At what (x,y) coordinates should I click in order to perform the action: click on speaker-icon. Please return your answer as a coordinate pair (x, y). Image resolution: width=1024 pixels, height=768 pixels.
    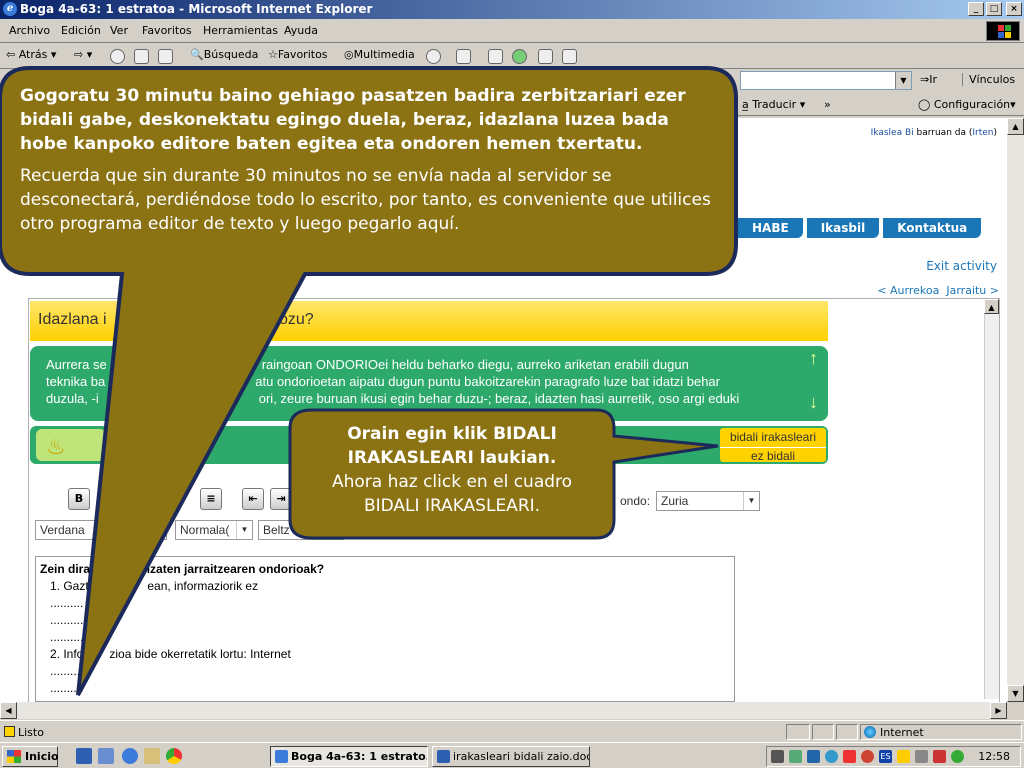
    Looking at the image, I should click on (921, 756).